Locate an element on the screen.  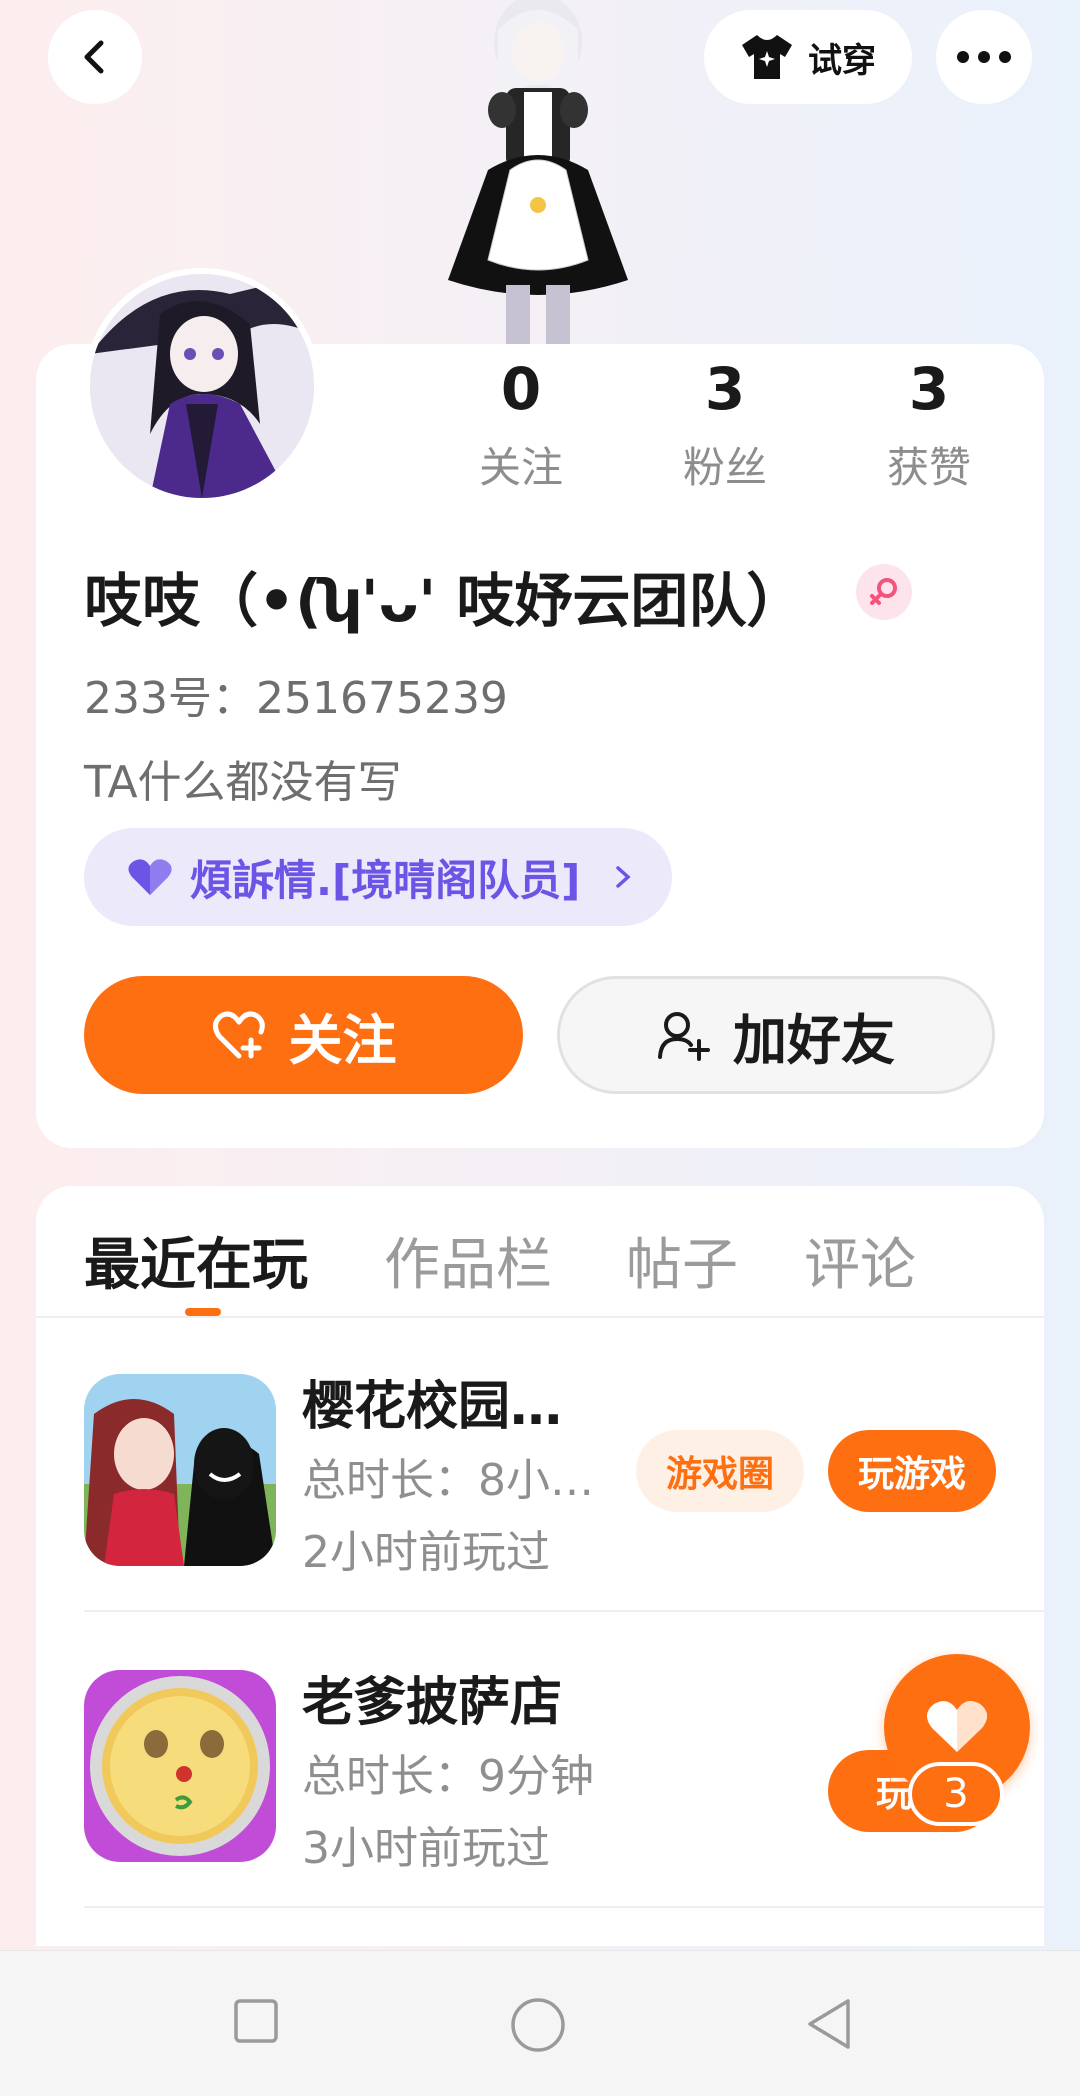
home-circle-icon is located at coordinates (538, 2025).